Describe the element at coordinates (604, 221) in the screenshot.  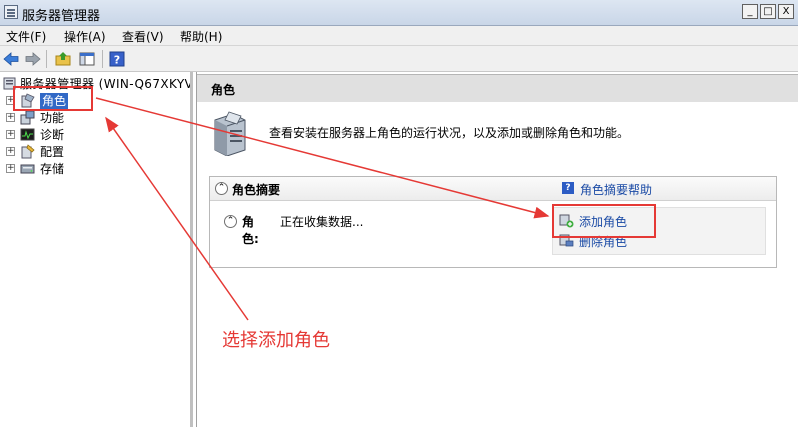
I see `annotation-box-add-roles` at that location.